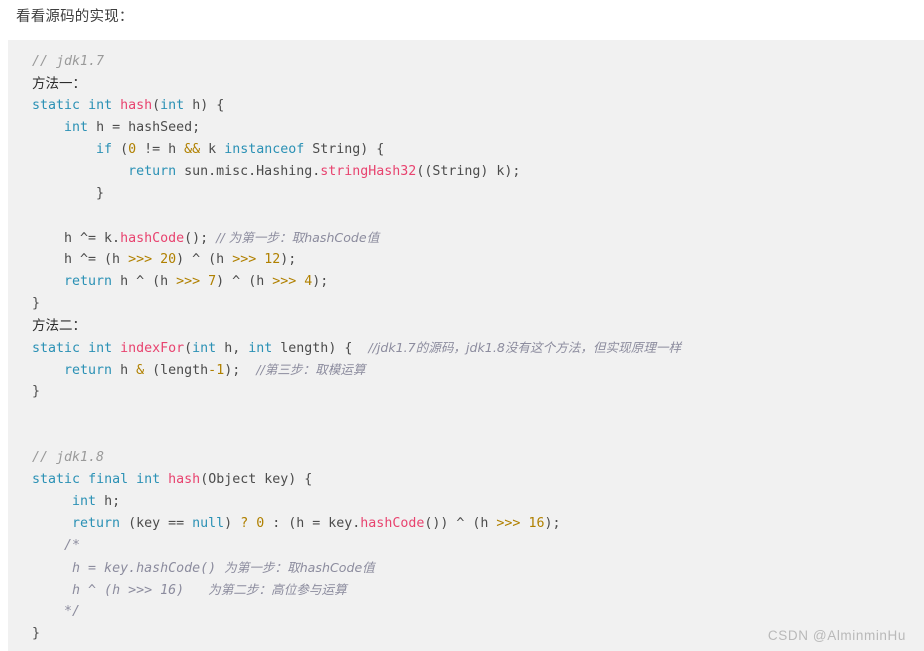 This screenshot has height=651, width=924. What do you see at coordinates (220, 370) in the screenshot?
I see `literal-1: 1` at bounding box center [220, 370].